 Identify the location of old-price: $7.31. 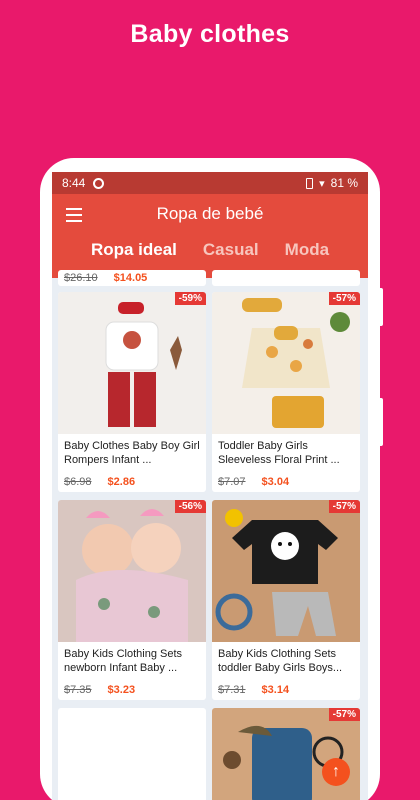
(232, 690).